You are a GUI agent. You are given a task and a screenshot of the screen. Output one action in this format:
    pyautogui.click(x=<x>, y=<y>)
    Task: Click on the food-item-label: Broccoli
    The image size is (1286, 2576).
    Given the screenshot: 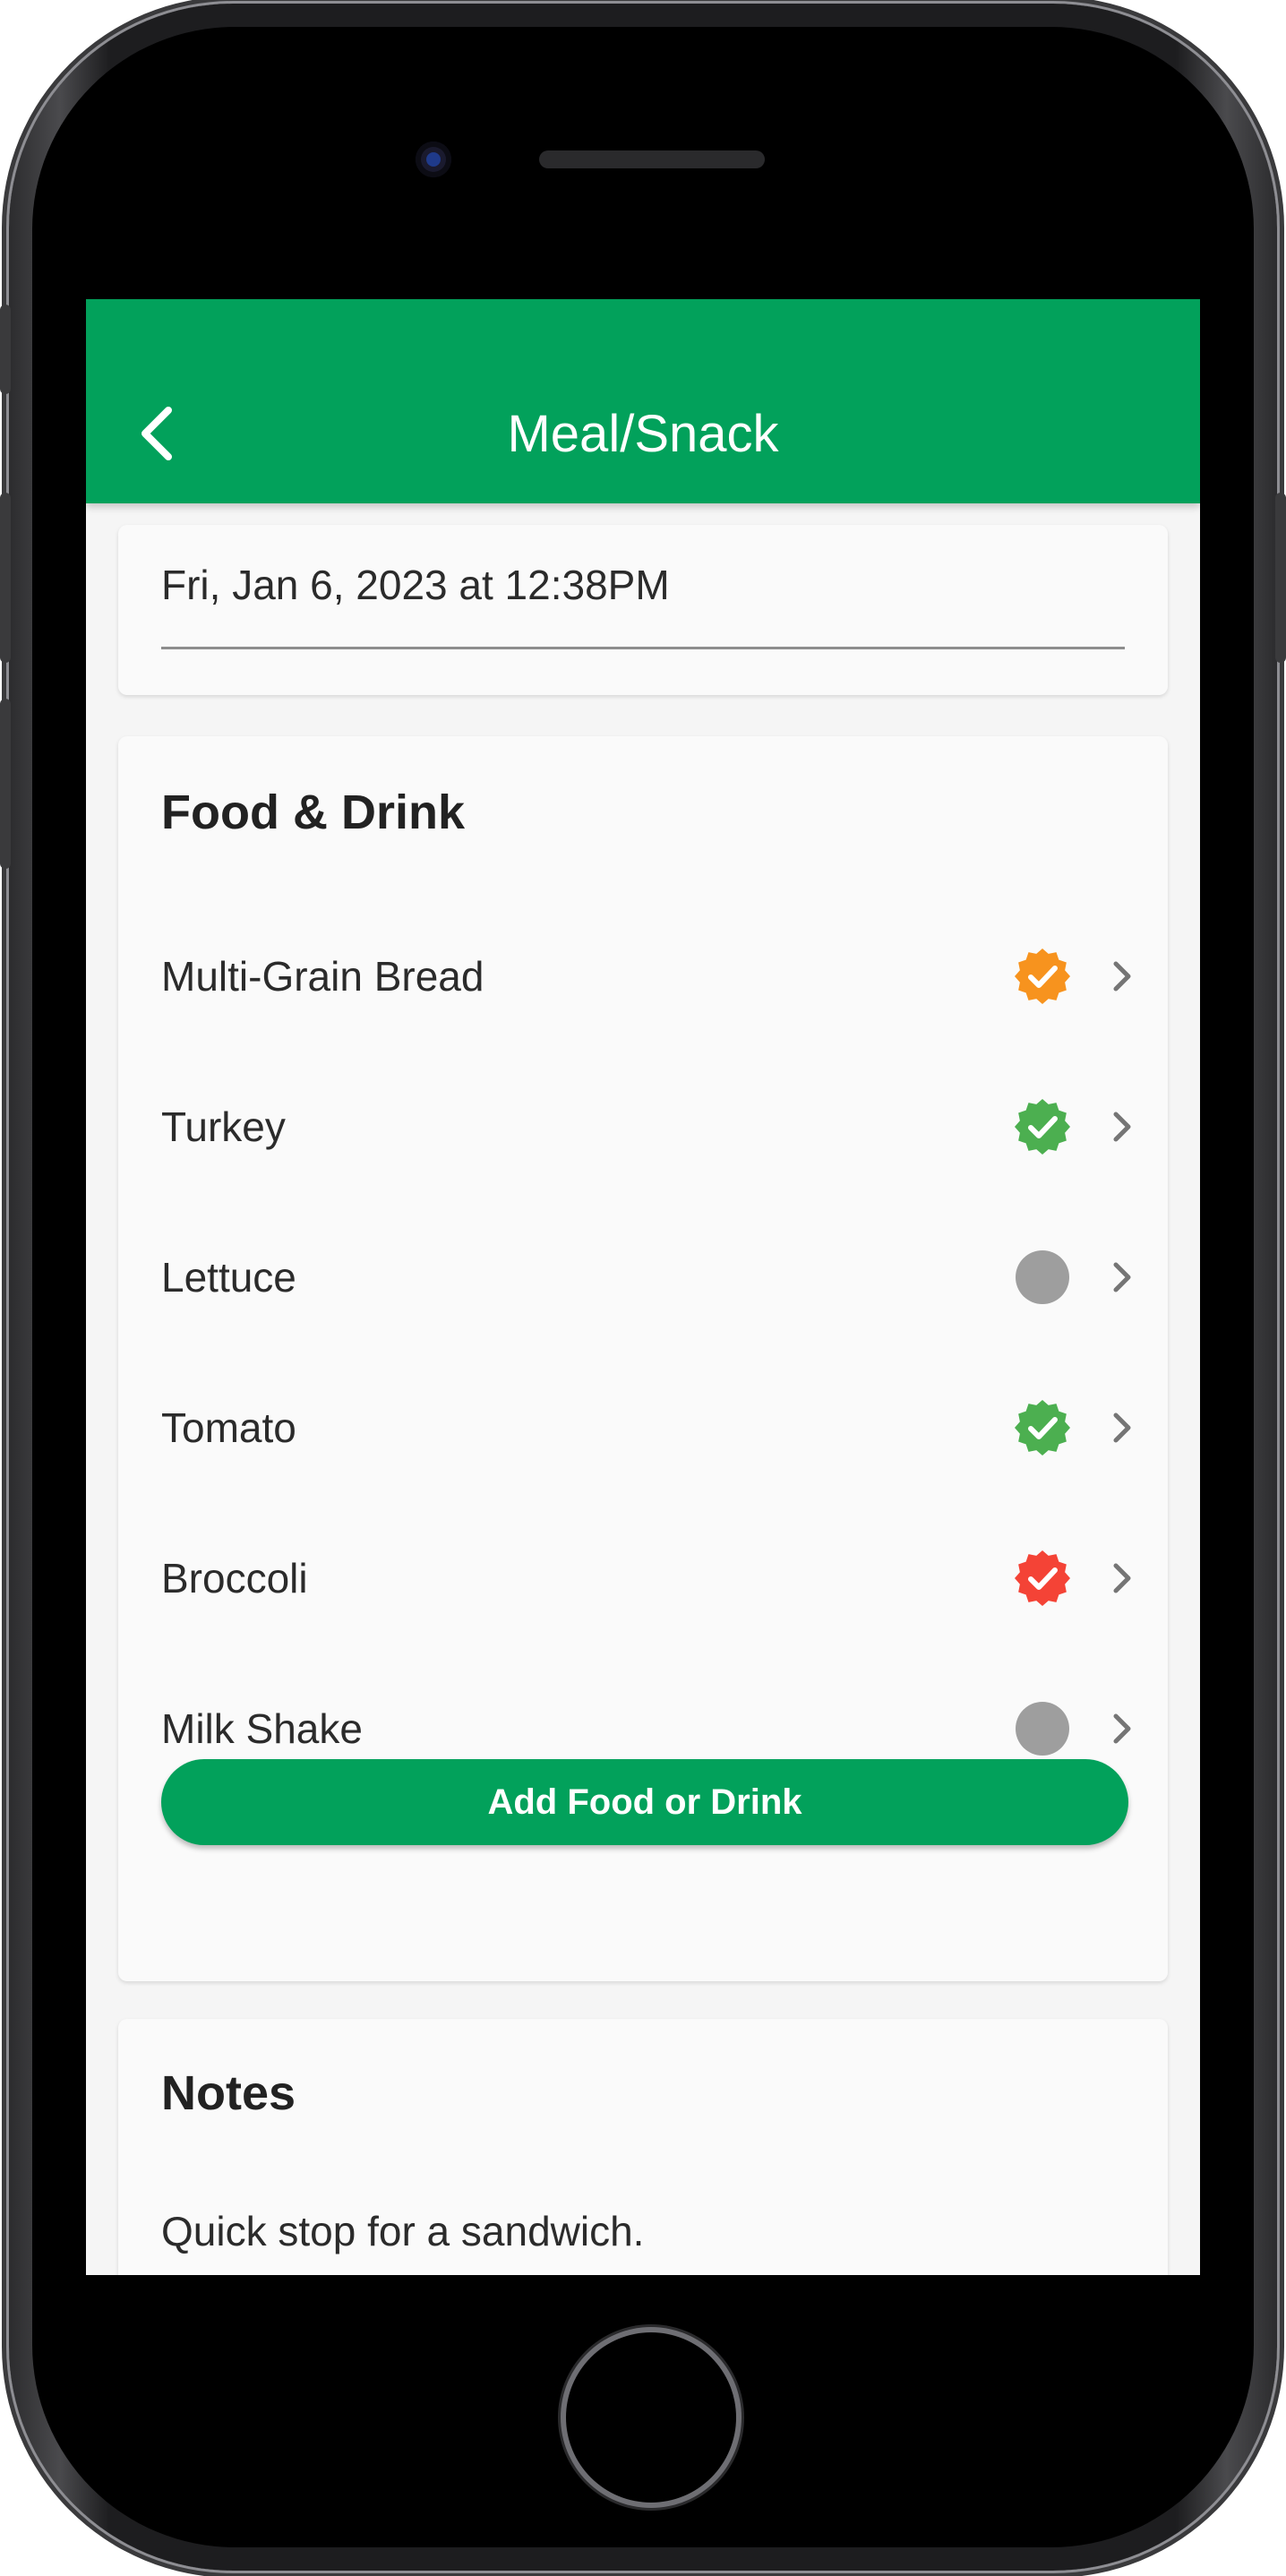 What is the action you would take?
    pyautogui.click(x=235, y=1578)
    